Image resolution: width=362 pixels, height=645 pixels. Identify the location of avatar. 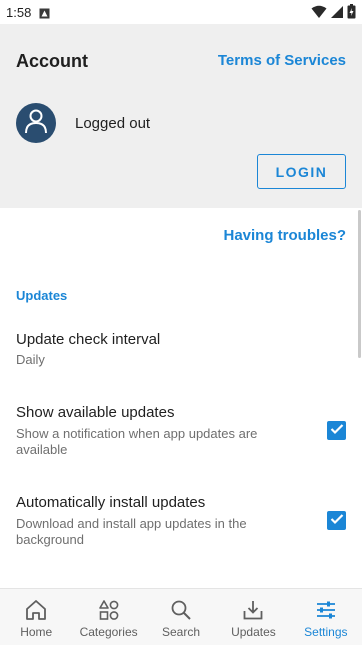
(36, 123).